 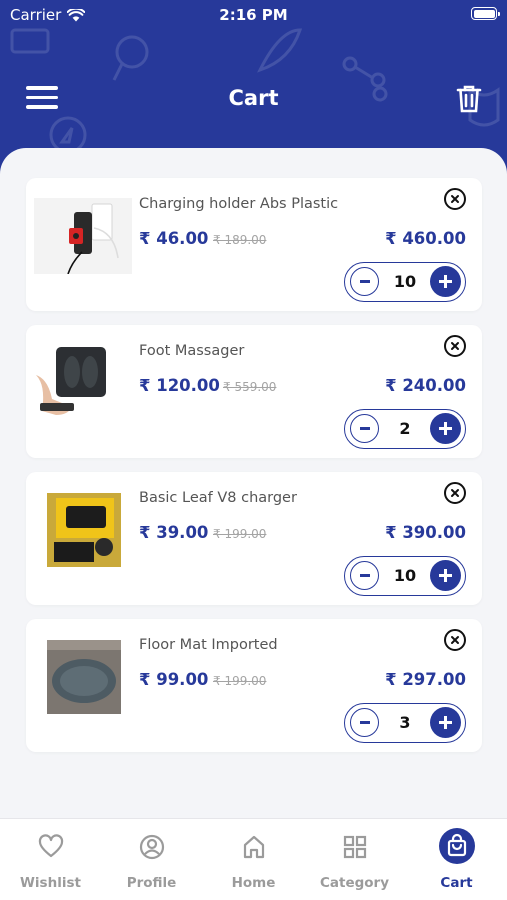 I want to click on product-price: ₹ 120.00, so click(x=179, y=385).